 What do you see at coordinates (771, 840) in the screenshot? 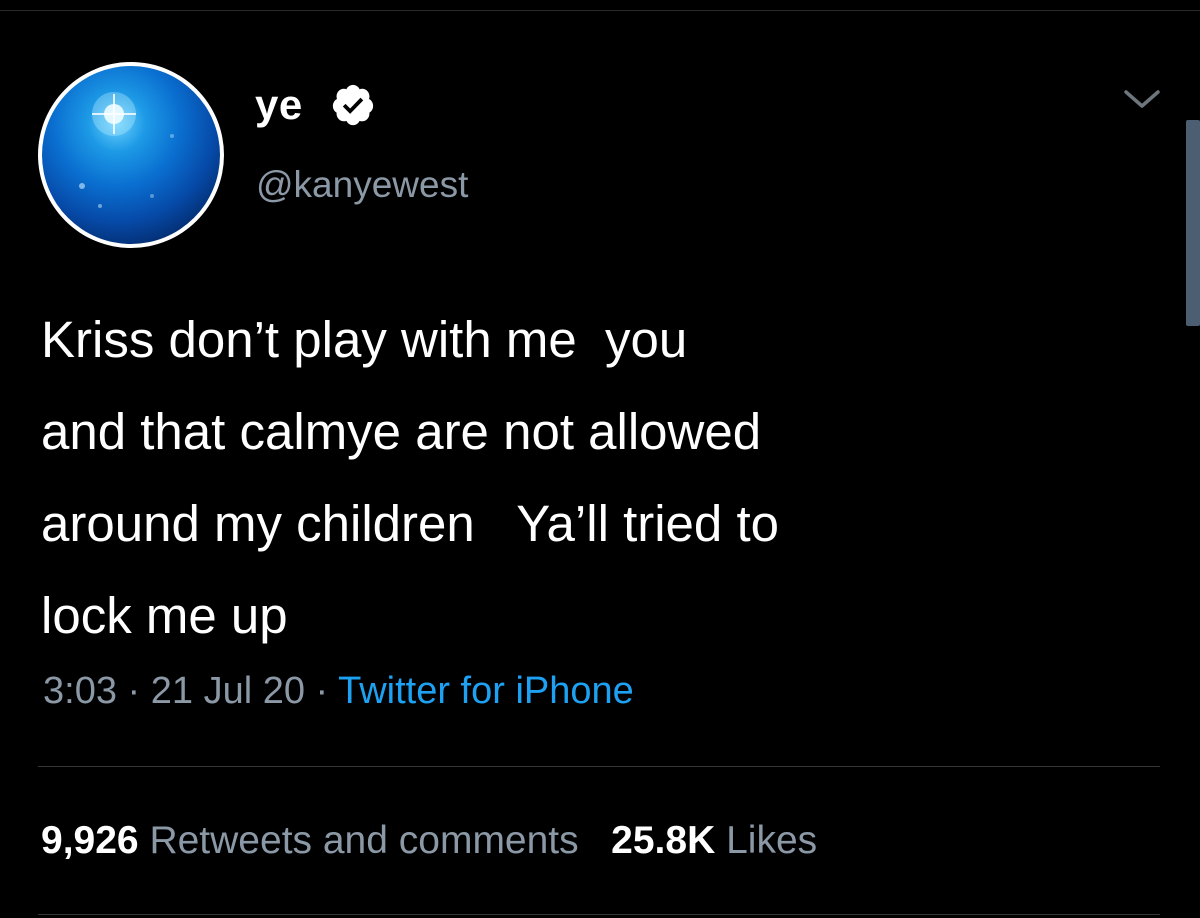
I see `likes-label: Likes` at bounding box center [771, 840].